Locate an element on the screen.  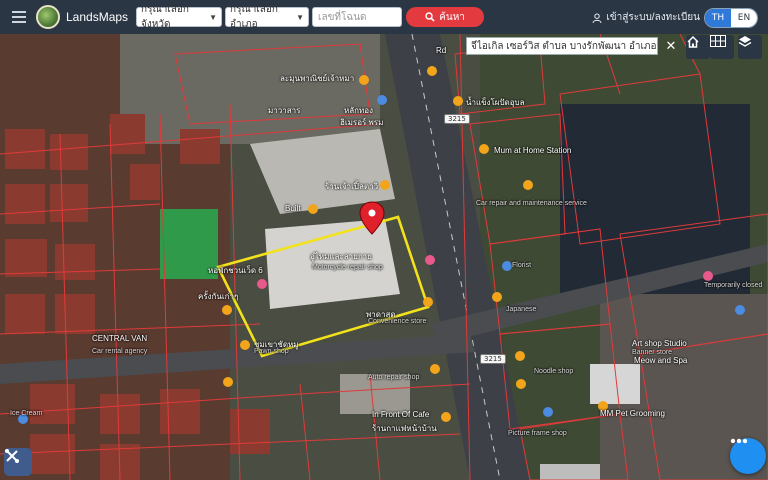
search-button-label: ค้นหา is located at coordinates (452, 17).